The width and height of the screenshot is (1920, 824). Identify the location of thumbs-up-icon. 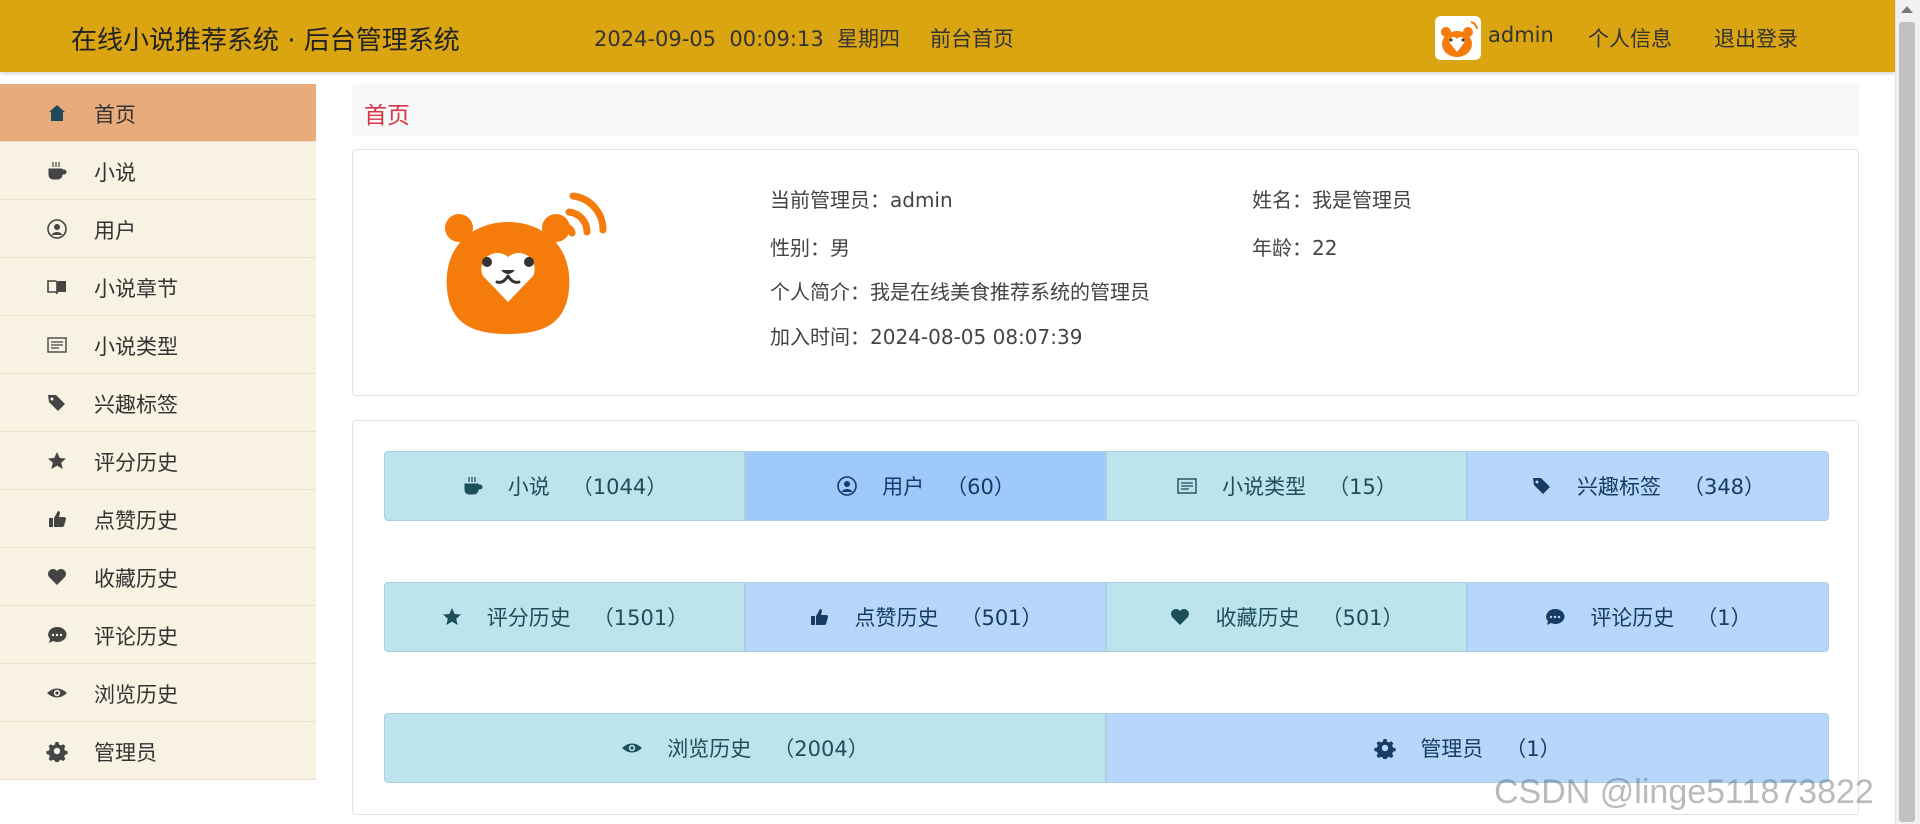
(820, 617).